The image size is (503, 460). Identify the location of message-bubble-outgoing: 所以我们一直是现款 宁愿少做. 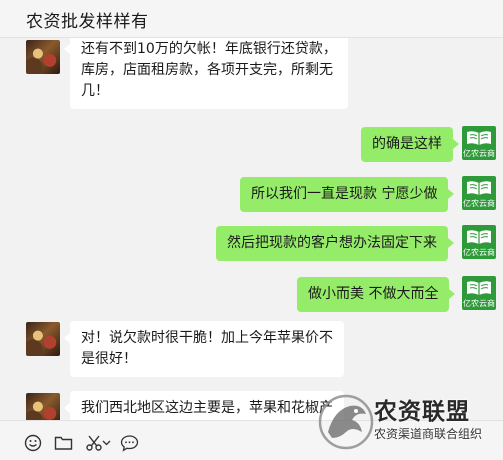
(347, 194).